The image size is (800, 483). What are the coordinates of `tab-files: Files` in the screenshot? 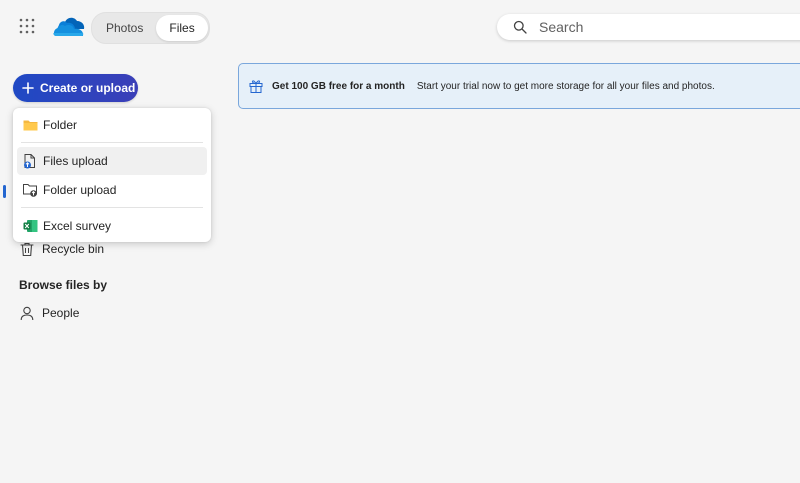 It's located at (182, 28).